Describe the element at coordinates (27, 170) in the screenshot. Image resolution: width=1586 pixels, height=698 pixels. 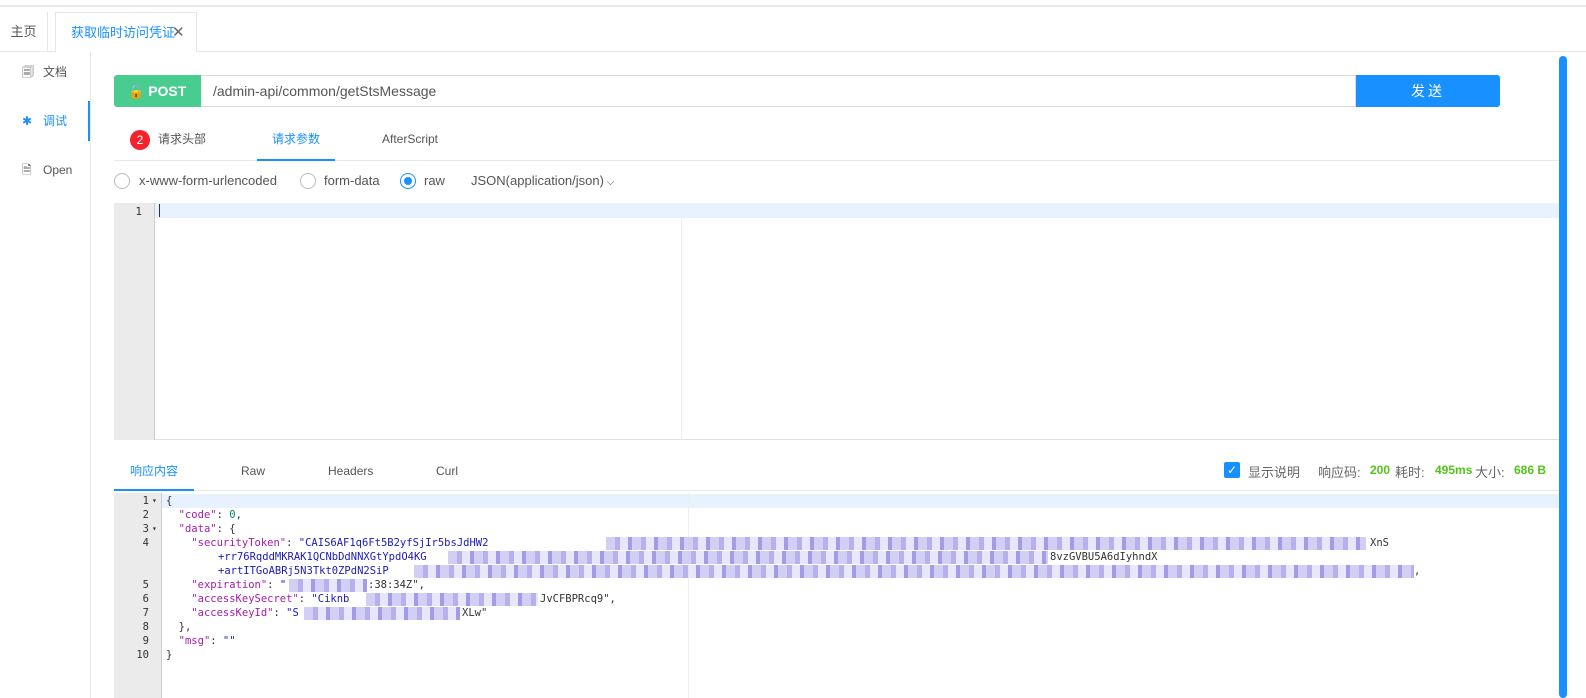
I see `file-icon: 🗎` at that location.